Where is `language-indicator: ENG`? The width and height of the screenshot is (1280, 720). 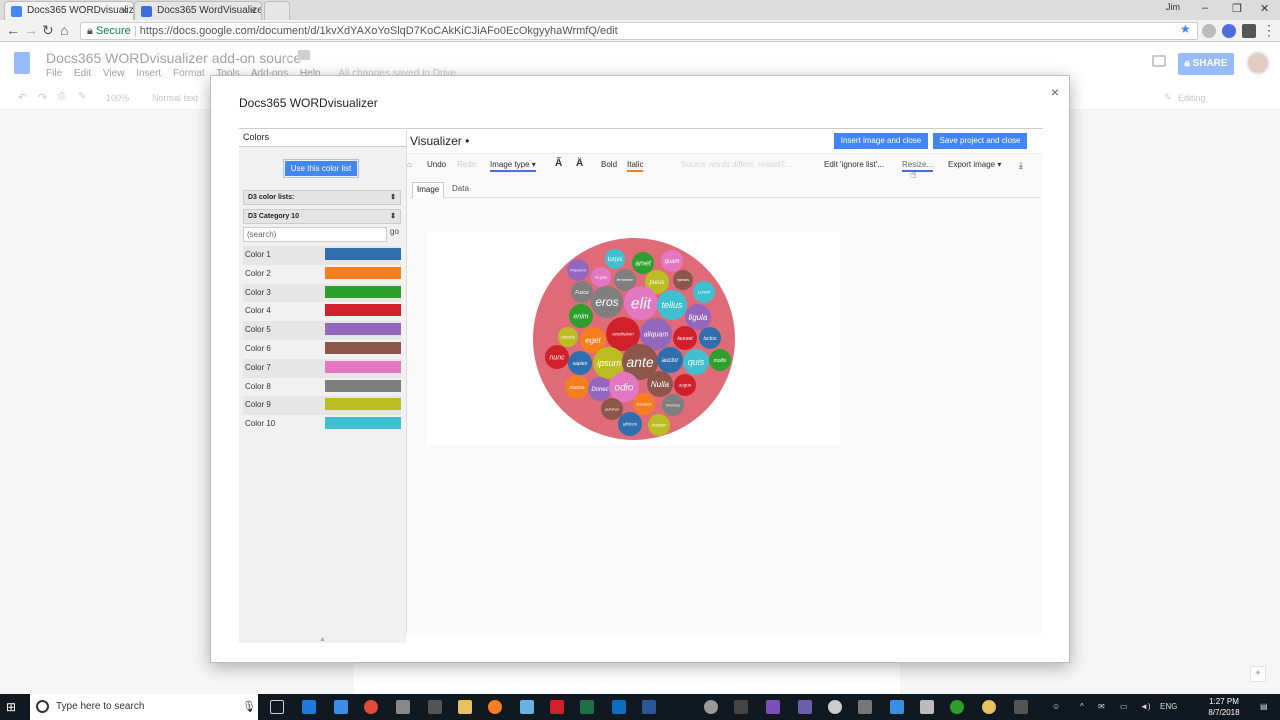
language-indicator: ENG is located at coordinates (1168, 706).